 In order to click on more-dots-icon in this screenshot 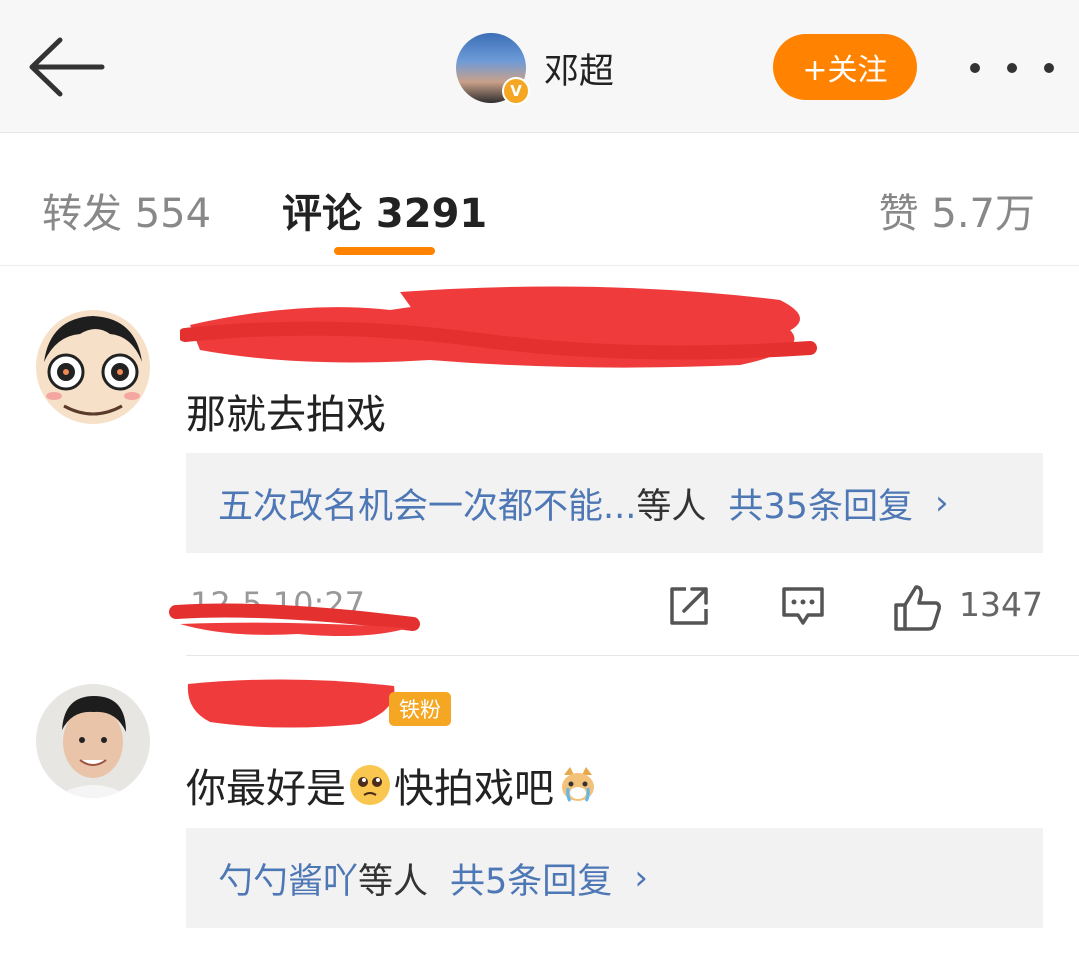, I will do `click(1012, 68)`.